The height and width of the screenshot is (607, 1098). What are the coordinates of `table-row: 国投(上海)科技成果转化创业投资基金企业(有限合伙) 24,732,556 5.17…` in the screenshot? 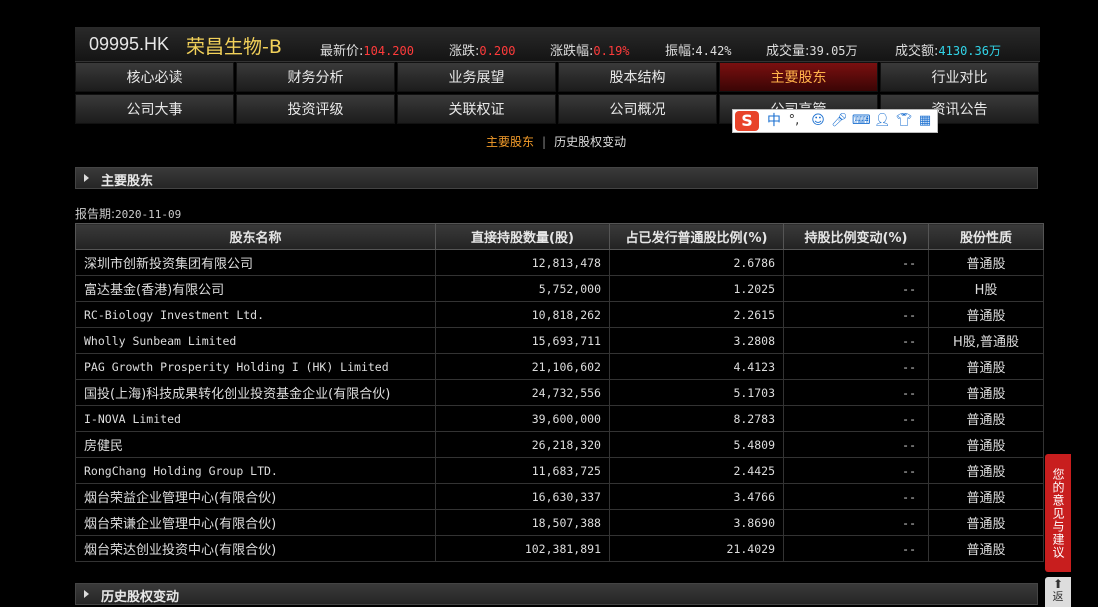 It's located at (559, 392).